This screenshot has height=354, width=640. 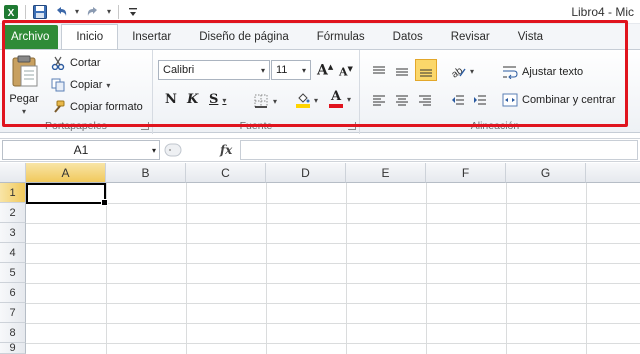 What do you see at coordinates (325, 70) in the screenshot?
I see `grow-font-button: A▲` at bounding box center [325, 70].